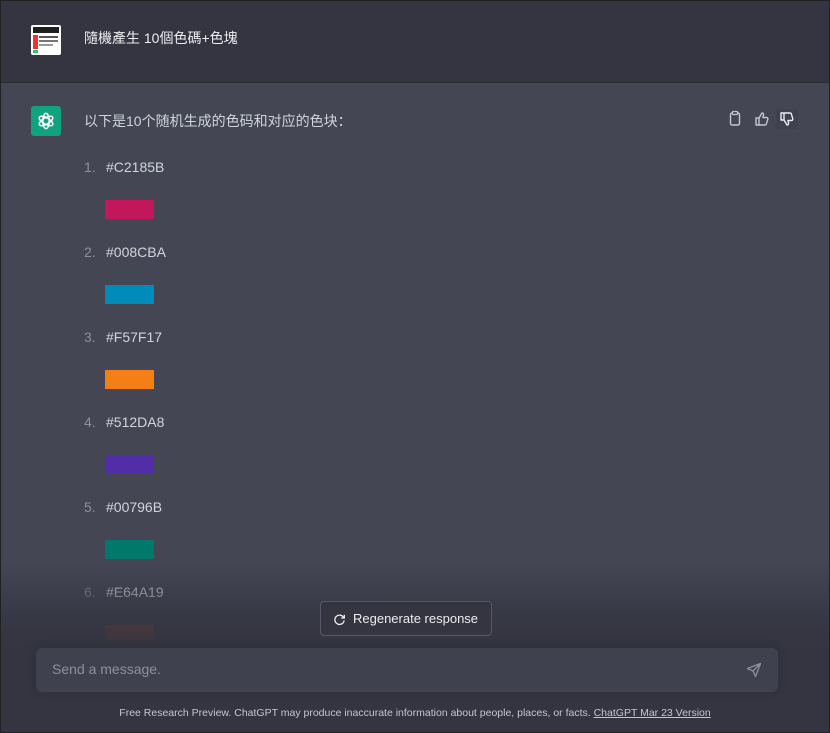 This screenshot has height=733, width=830. I want to click on list-item: 4. #512DA8, so click(124, 422).